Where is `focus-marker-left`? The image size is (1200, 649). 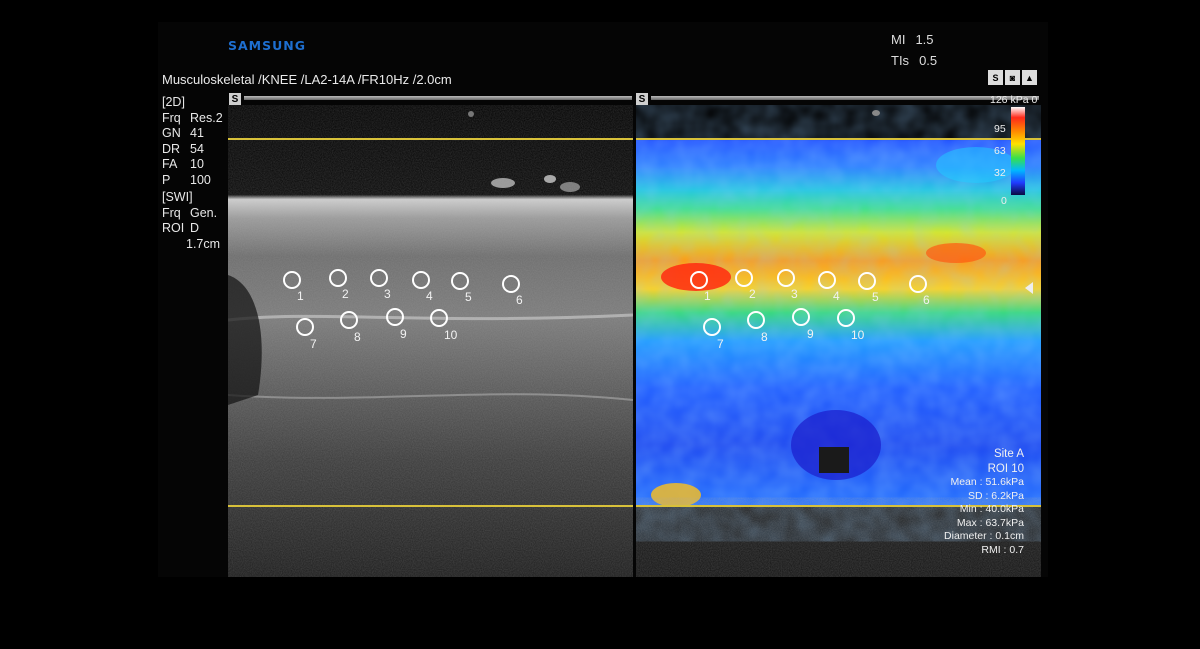
focus-marker-left is located at coordinates (471, 114).